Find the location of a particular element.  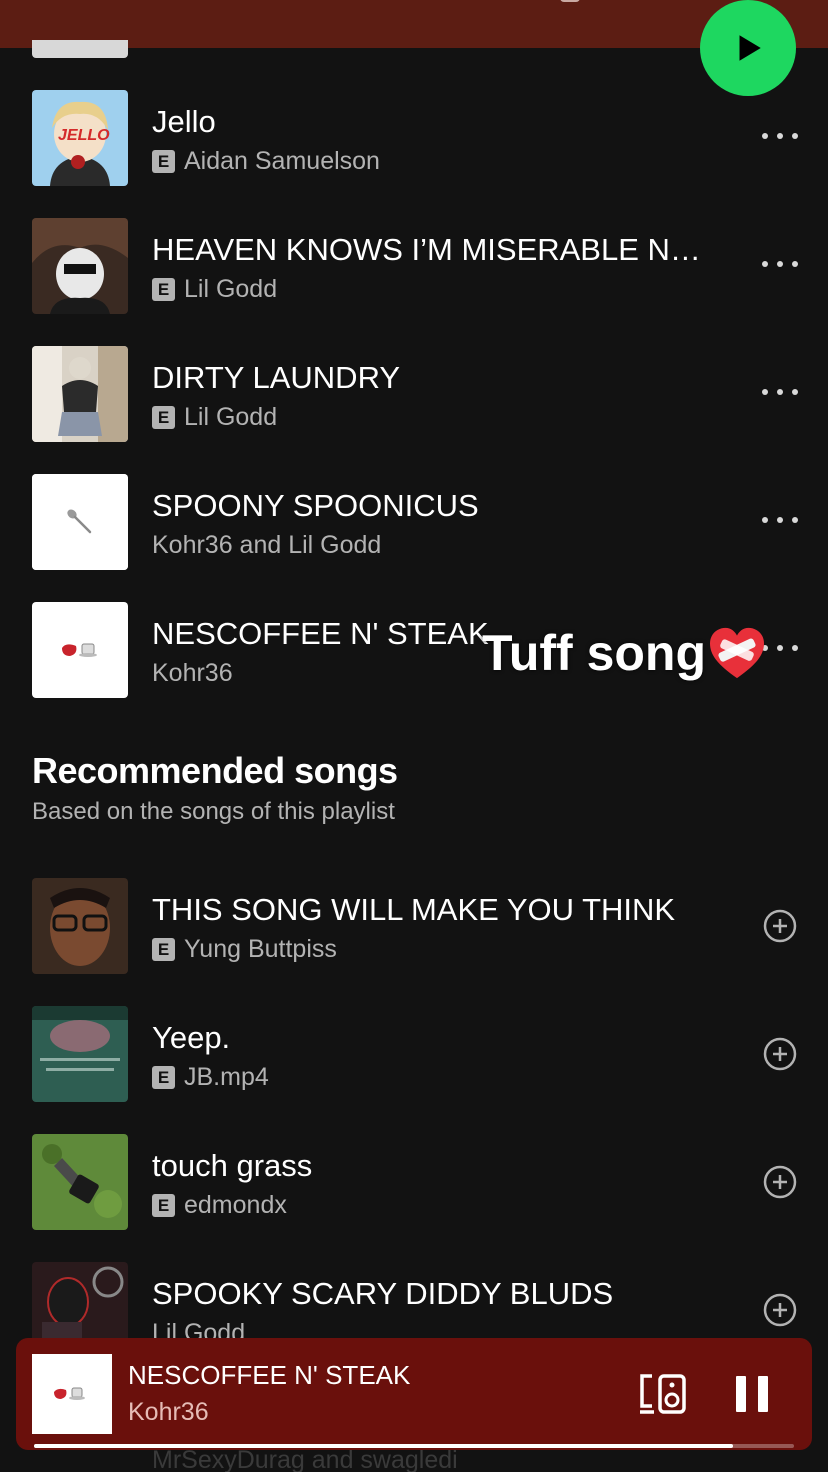

track-title: THIS SONG WILL MAKE YOU THINK is located at coordinates (414, 909).